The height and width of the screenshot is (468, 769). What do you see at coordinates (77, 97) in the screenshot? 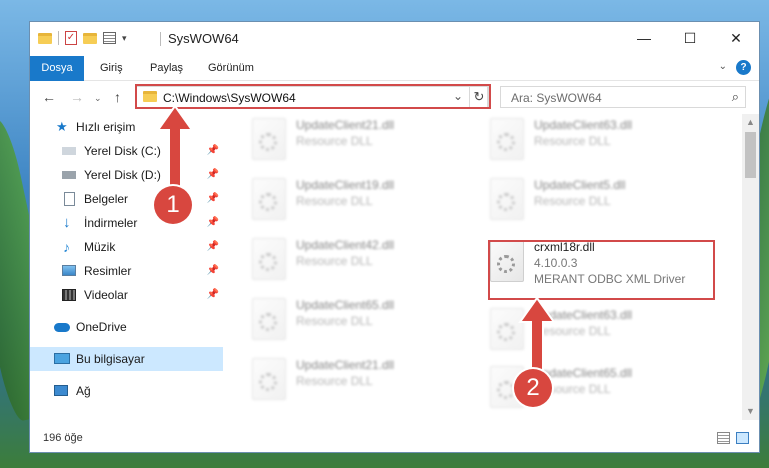
I see `forward-button: →` at bounding box center [77, 97].